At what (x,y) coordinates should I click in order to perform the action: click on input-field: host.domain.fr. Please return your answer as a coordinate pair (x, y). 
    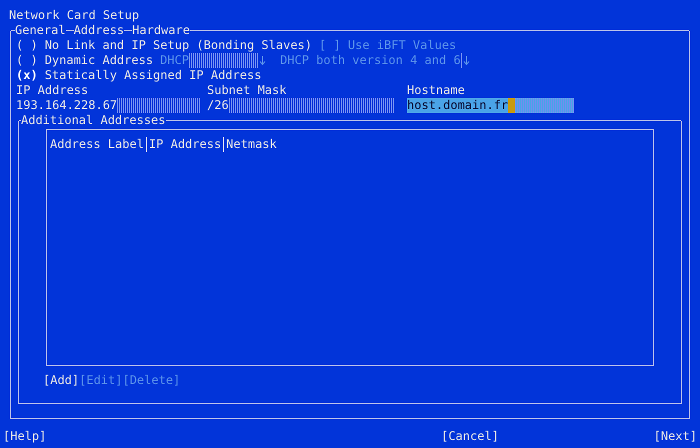
    Looking at the image, I should click on (490, 105).